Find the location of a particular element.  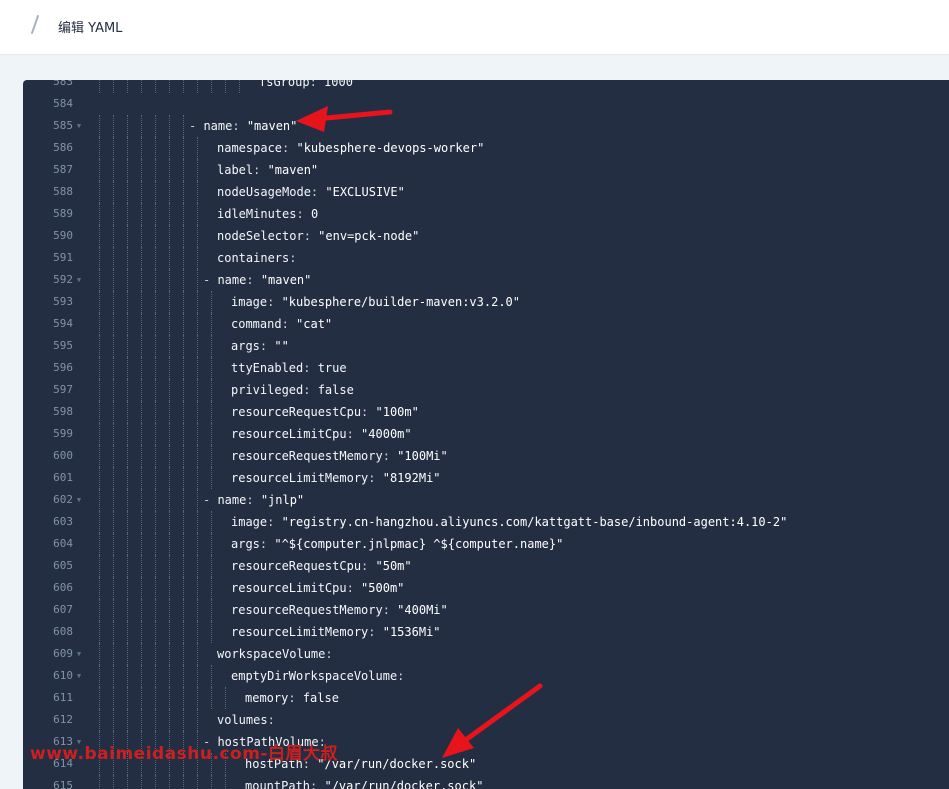

code-line: 589 idleMinutes: 0 is located at coordinates (486, 214).